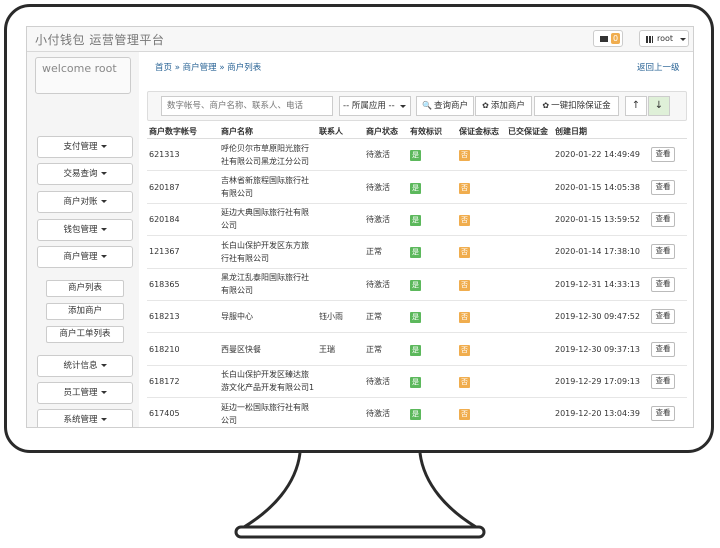  What do you see at coordinates (360, 39) in the screenshot?
I see `top-navbar: 小付钱包 运营管理平台 0 root` at bounding box center [360, 39].